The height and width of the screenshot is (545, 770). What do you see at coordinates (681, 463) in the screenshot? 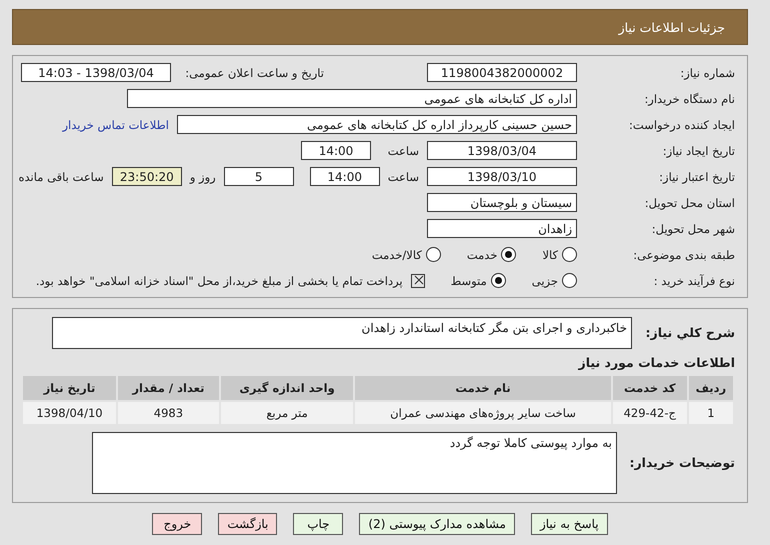
I see `field-label: توضیحات خریدار:` at bounding box center [681, 463].